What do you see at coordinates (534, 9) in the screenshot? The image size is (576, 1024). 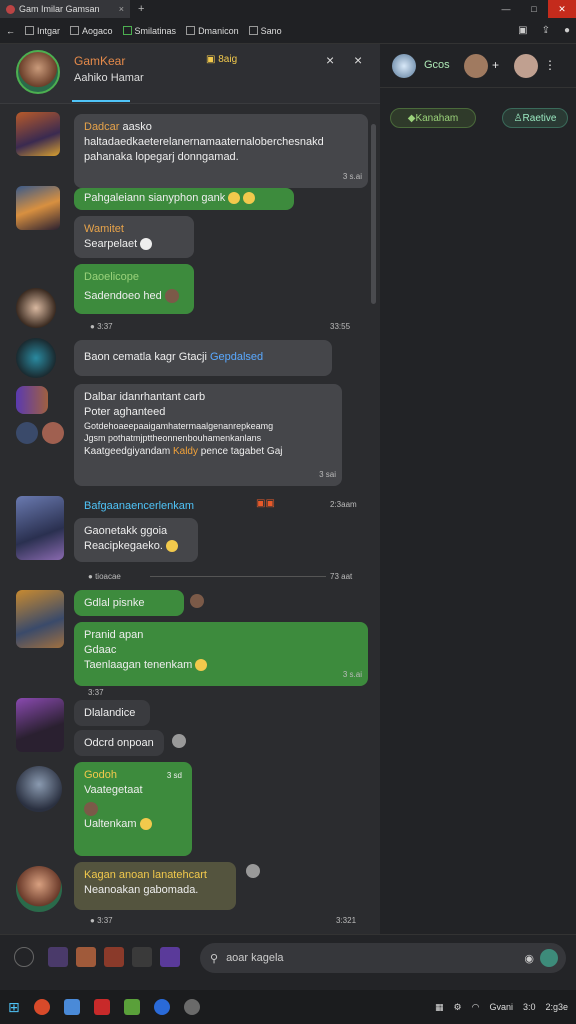 I see `maximize-icon: □` at bounding box center [534, 9].